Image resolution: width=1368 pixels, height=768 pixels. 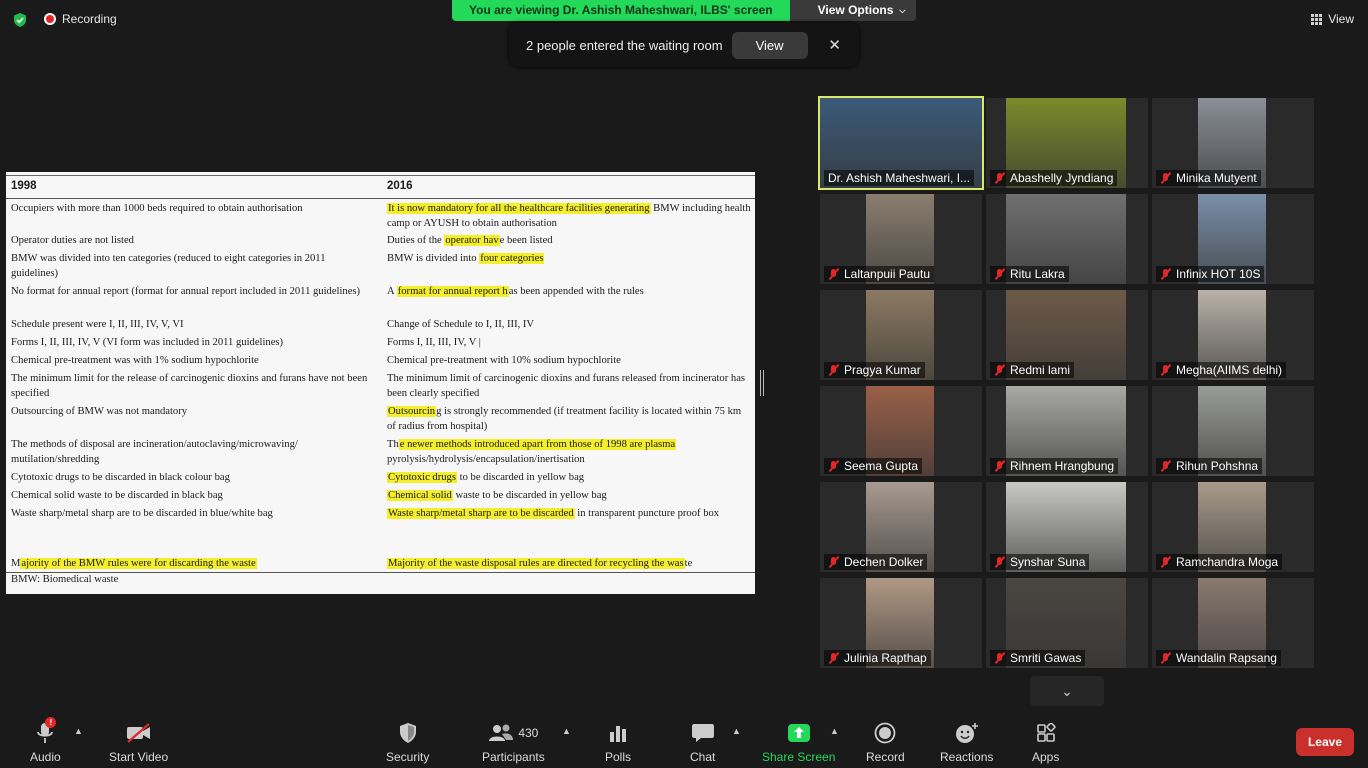 What do you see at coordinates (834, 45) in the screenshot?
I see `close-icon: ✕` at bounding box center [834, 45].